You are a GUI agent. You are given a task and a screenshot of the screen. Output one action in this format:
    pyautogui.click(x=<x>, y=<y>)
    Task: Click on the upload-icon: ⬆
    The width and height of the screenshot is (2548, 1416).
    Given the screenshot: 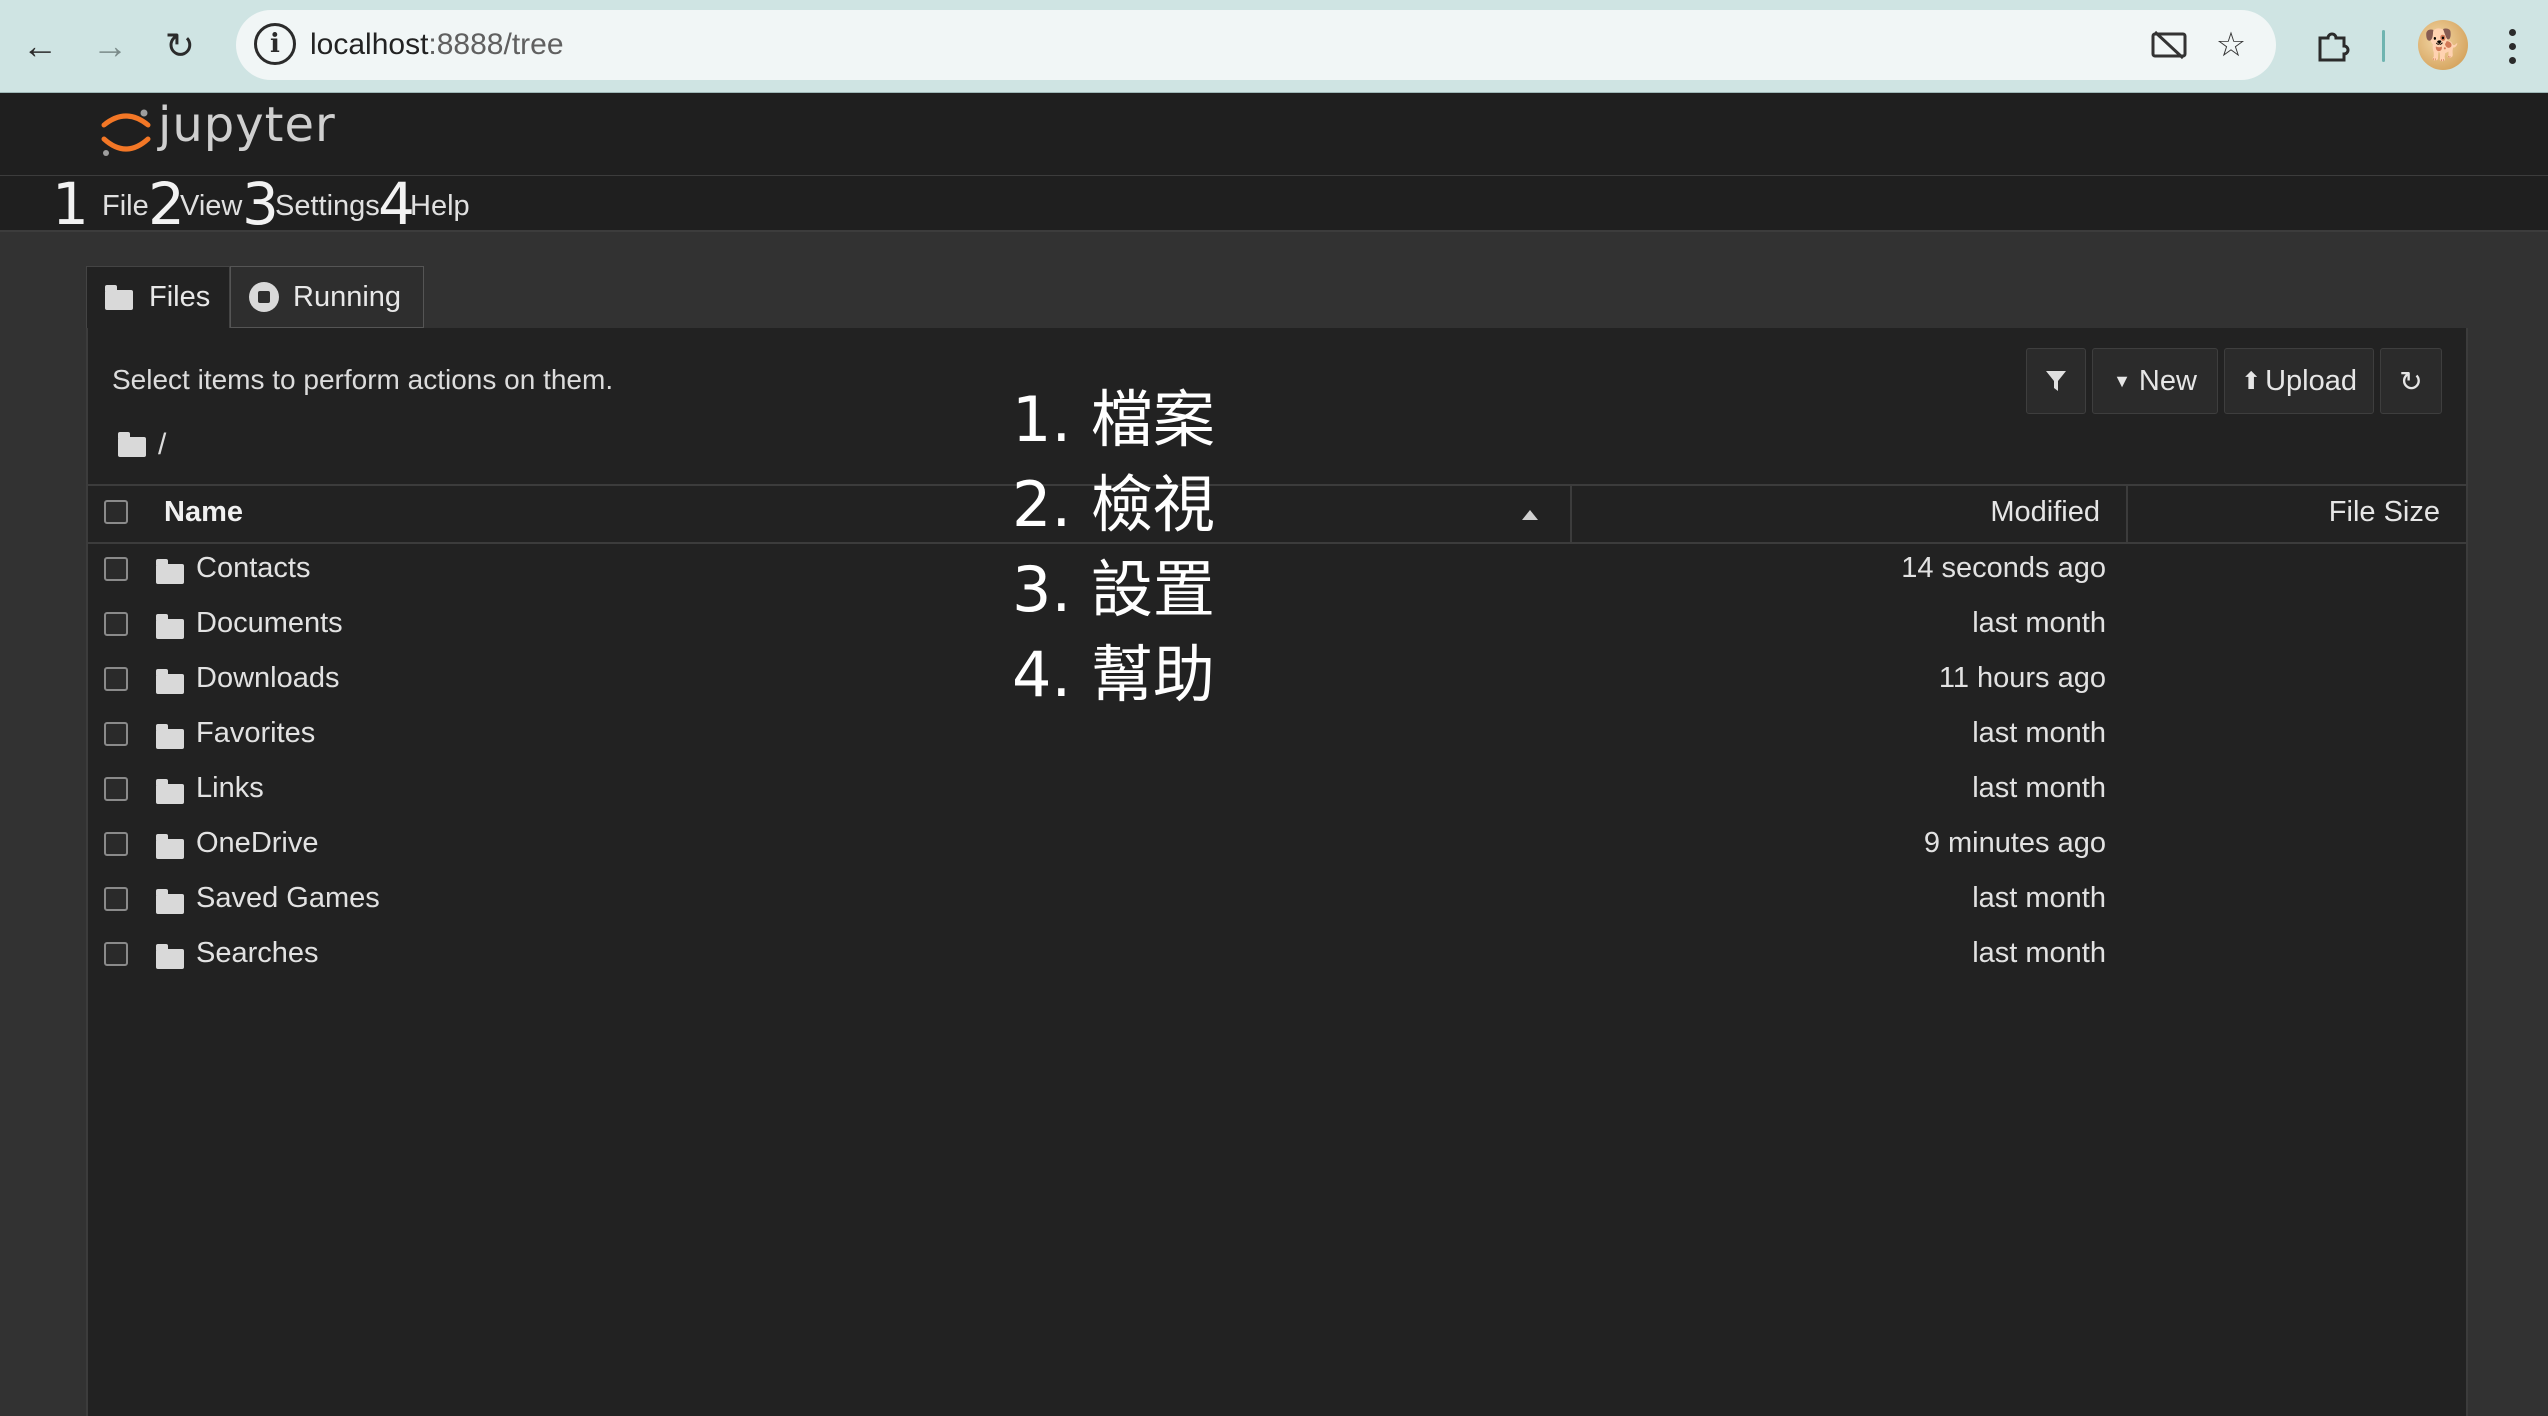 What is the action you would take?
    pyautogui.click(x=2251, y=381)
    